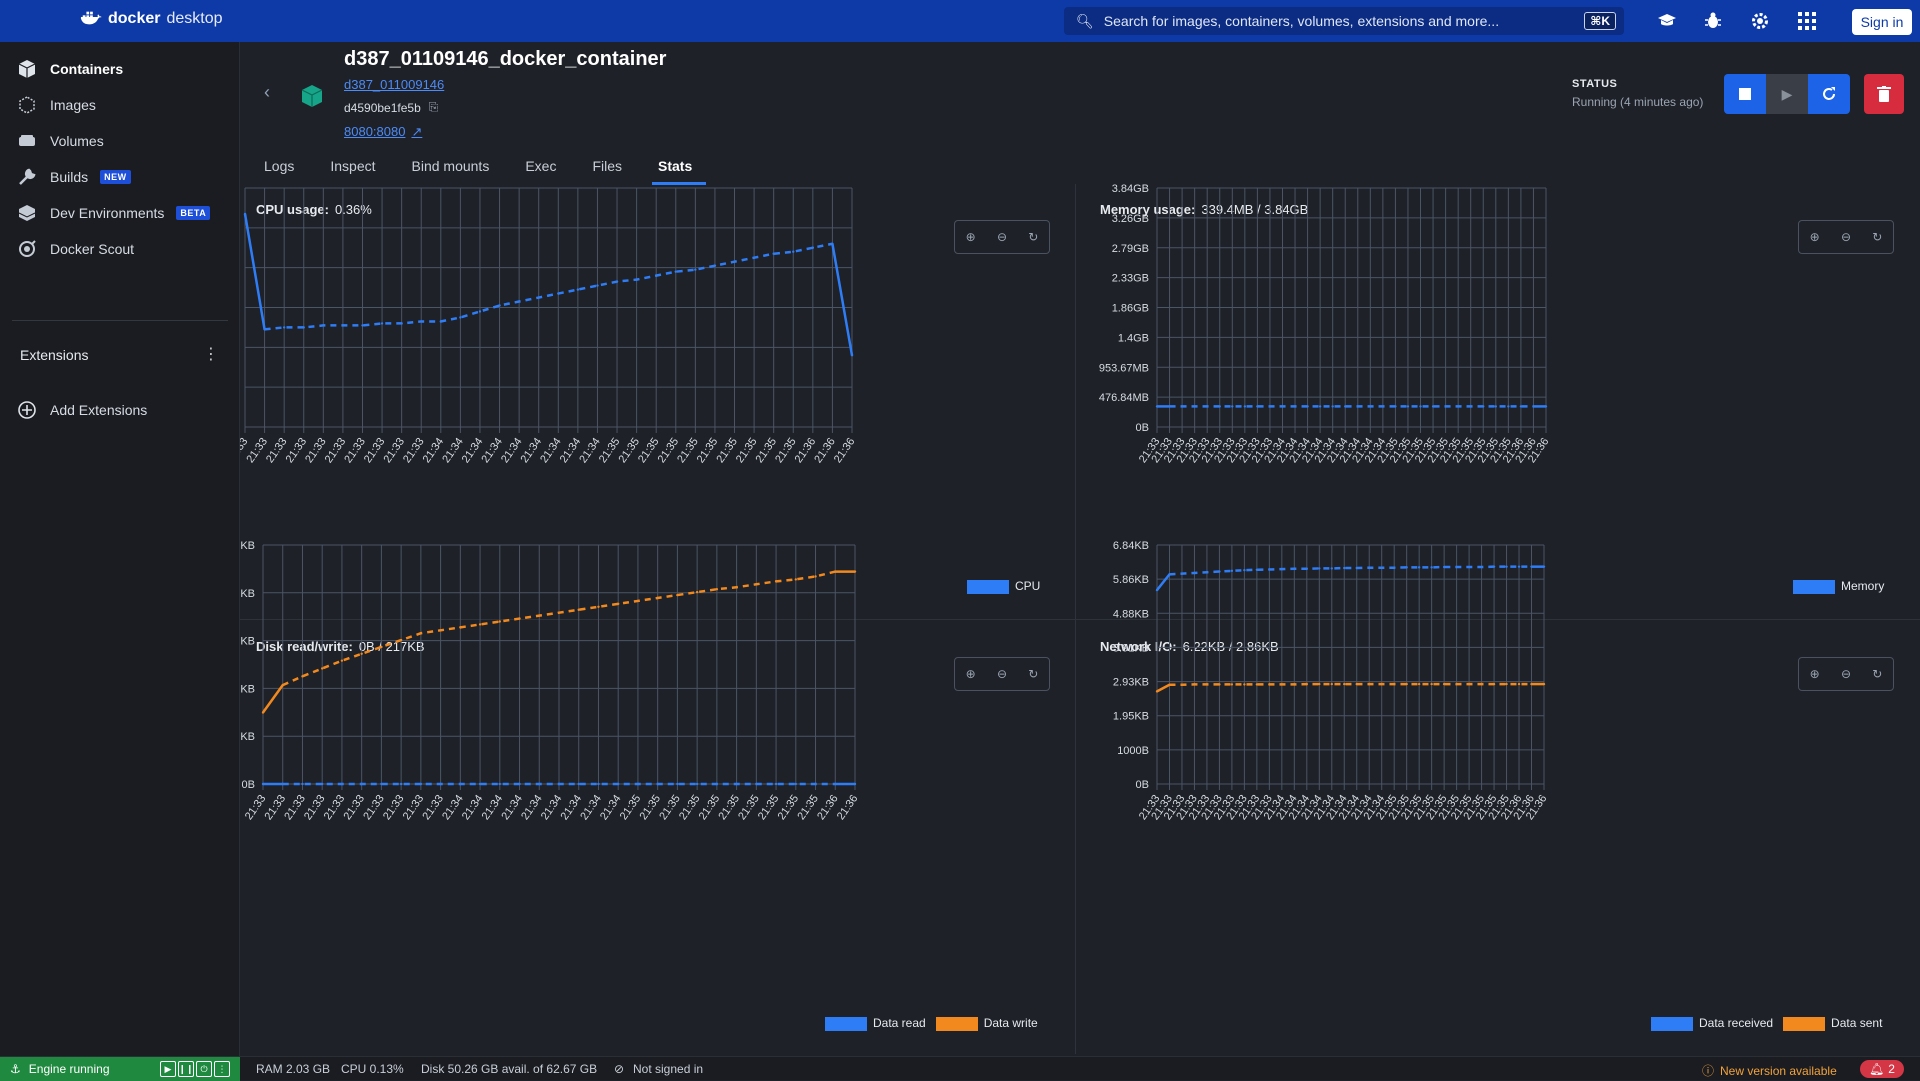  Describe the element at coordinates (69, 177) in the screenshot. I see `sidebar-item-label: Builds` at that location.